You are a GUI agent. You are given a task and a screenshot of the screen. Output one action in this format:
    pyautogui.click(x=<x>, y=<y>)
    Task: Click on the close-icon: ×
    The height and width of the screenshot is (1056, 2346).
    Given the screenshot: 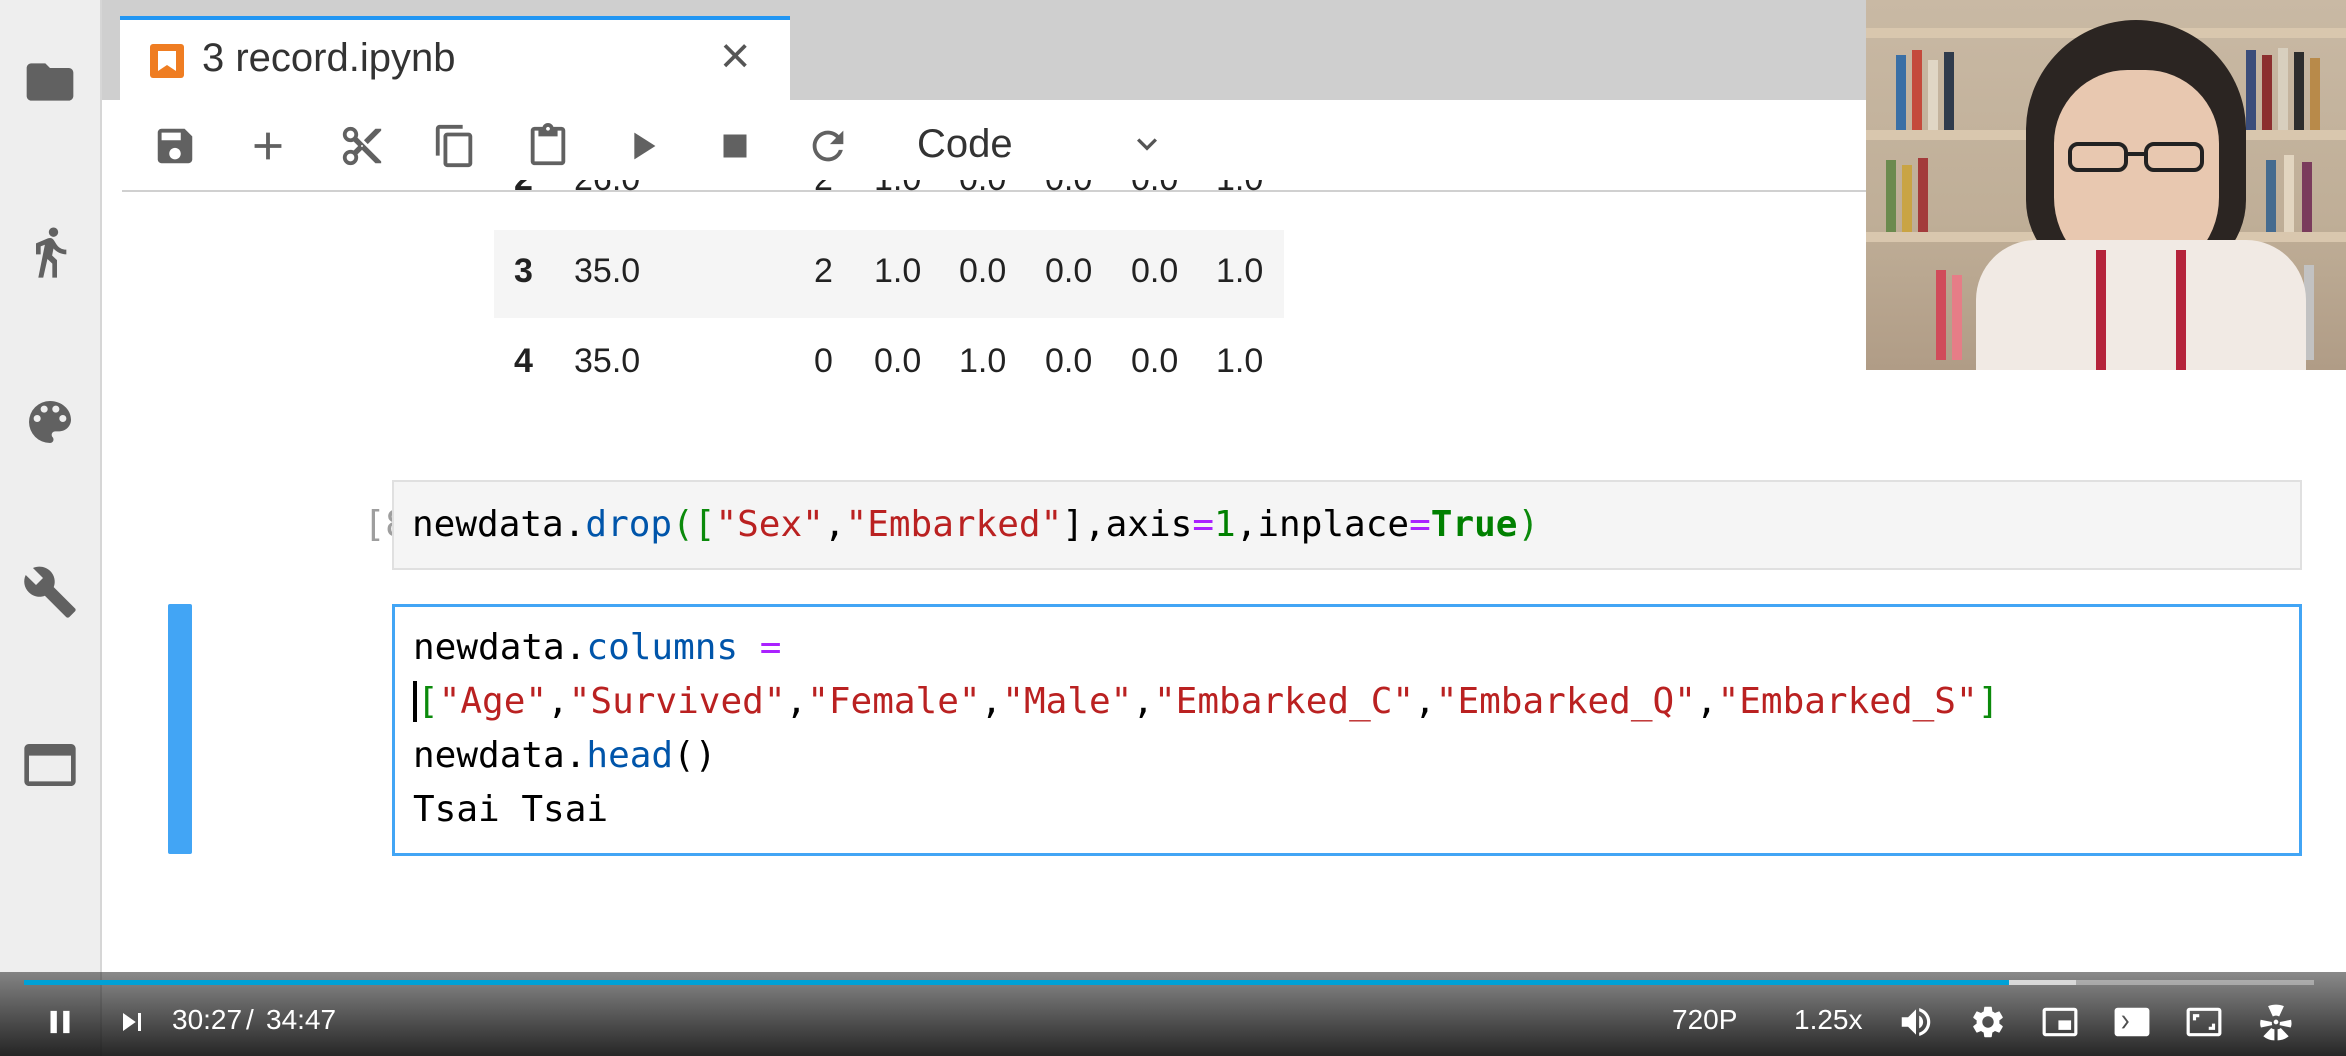 What is the action you would take?
    pyautogui.click(x=735, y=56)
    